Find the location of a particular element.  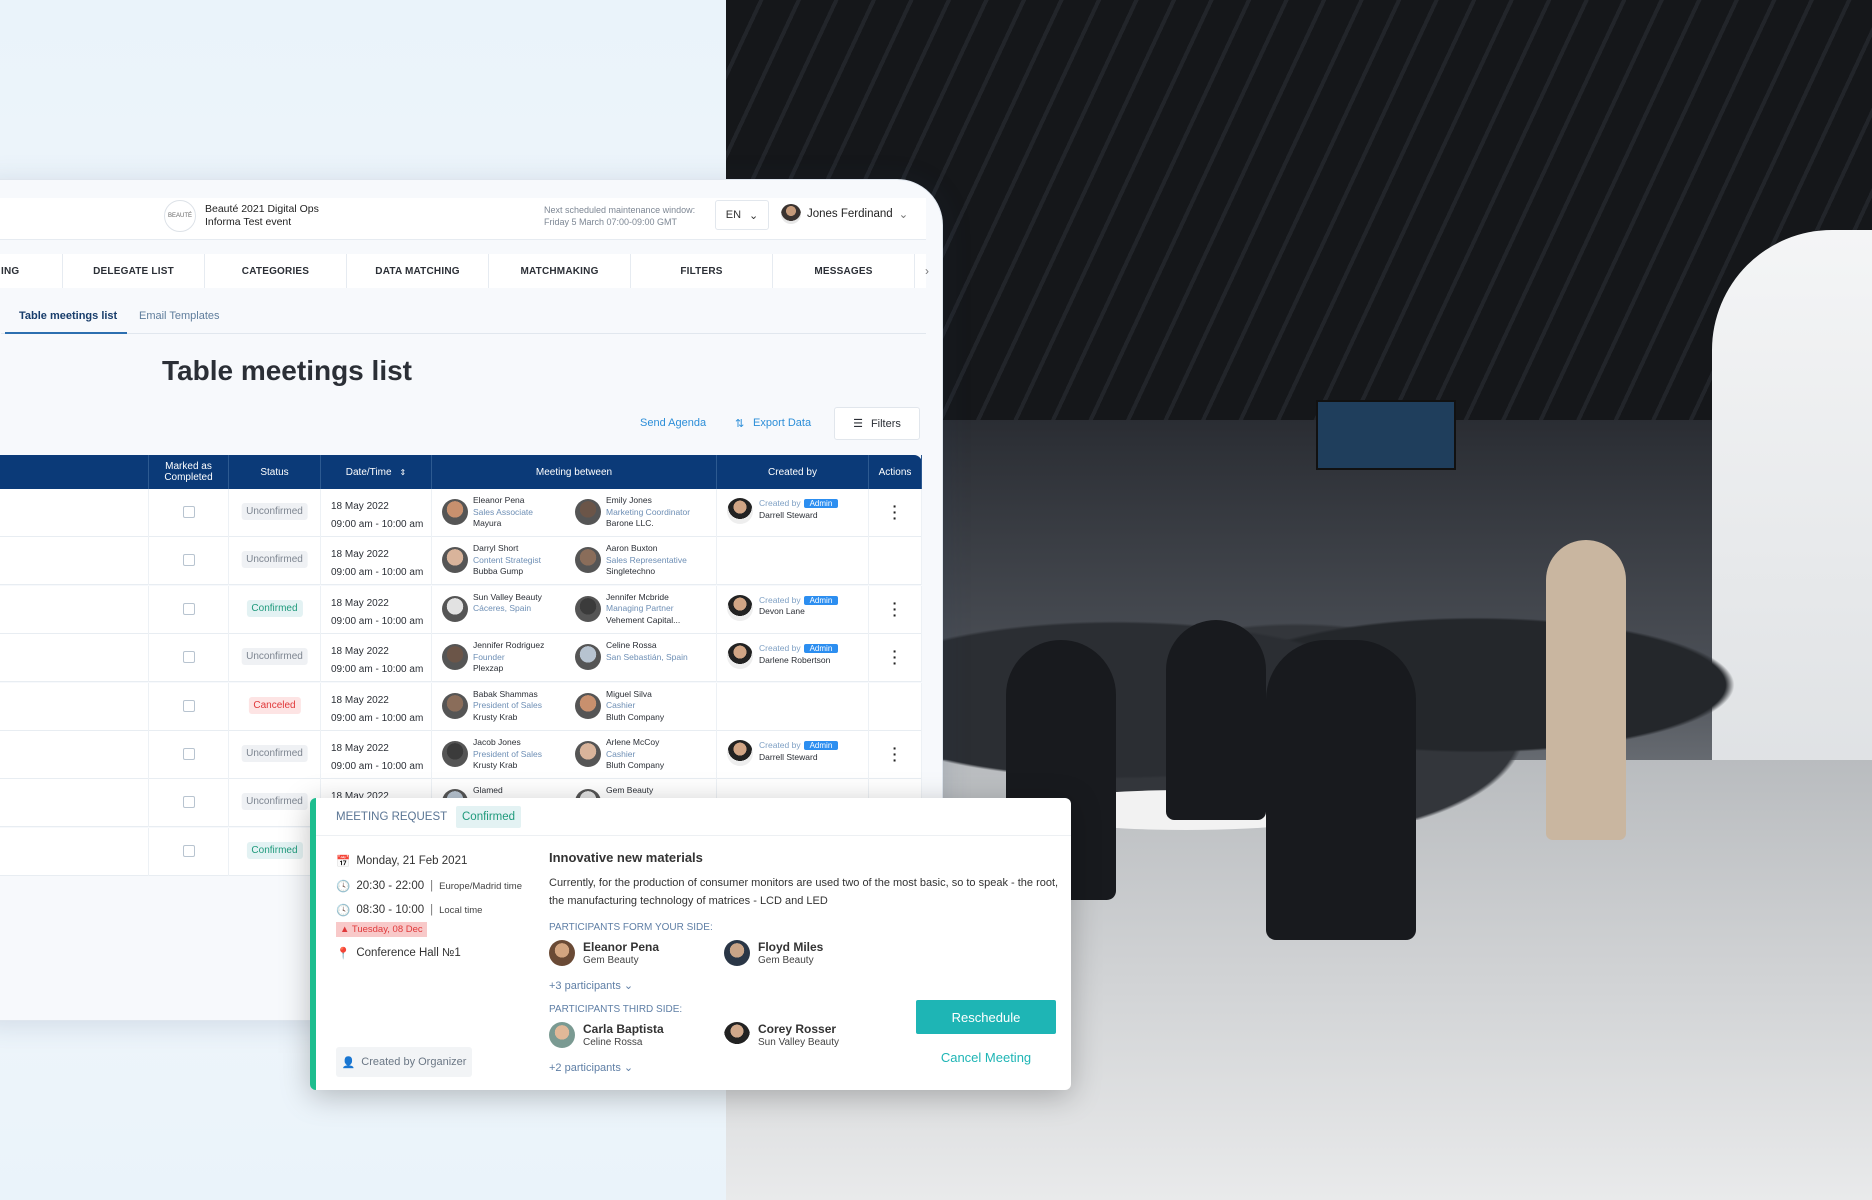

clock-icon: 🕓 is located at coordinates (343, 911).